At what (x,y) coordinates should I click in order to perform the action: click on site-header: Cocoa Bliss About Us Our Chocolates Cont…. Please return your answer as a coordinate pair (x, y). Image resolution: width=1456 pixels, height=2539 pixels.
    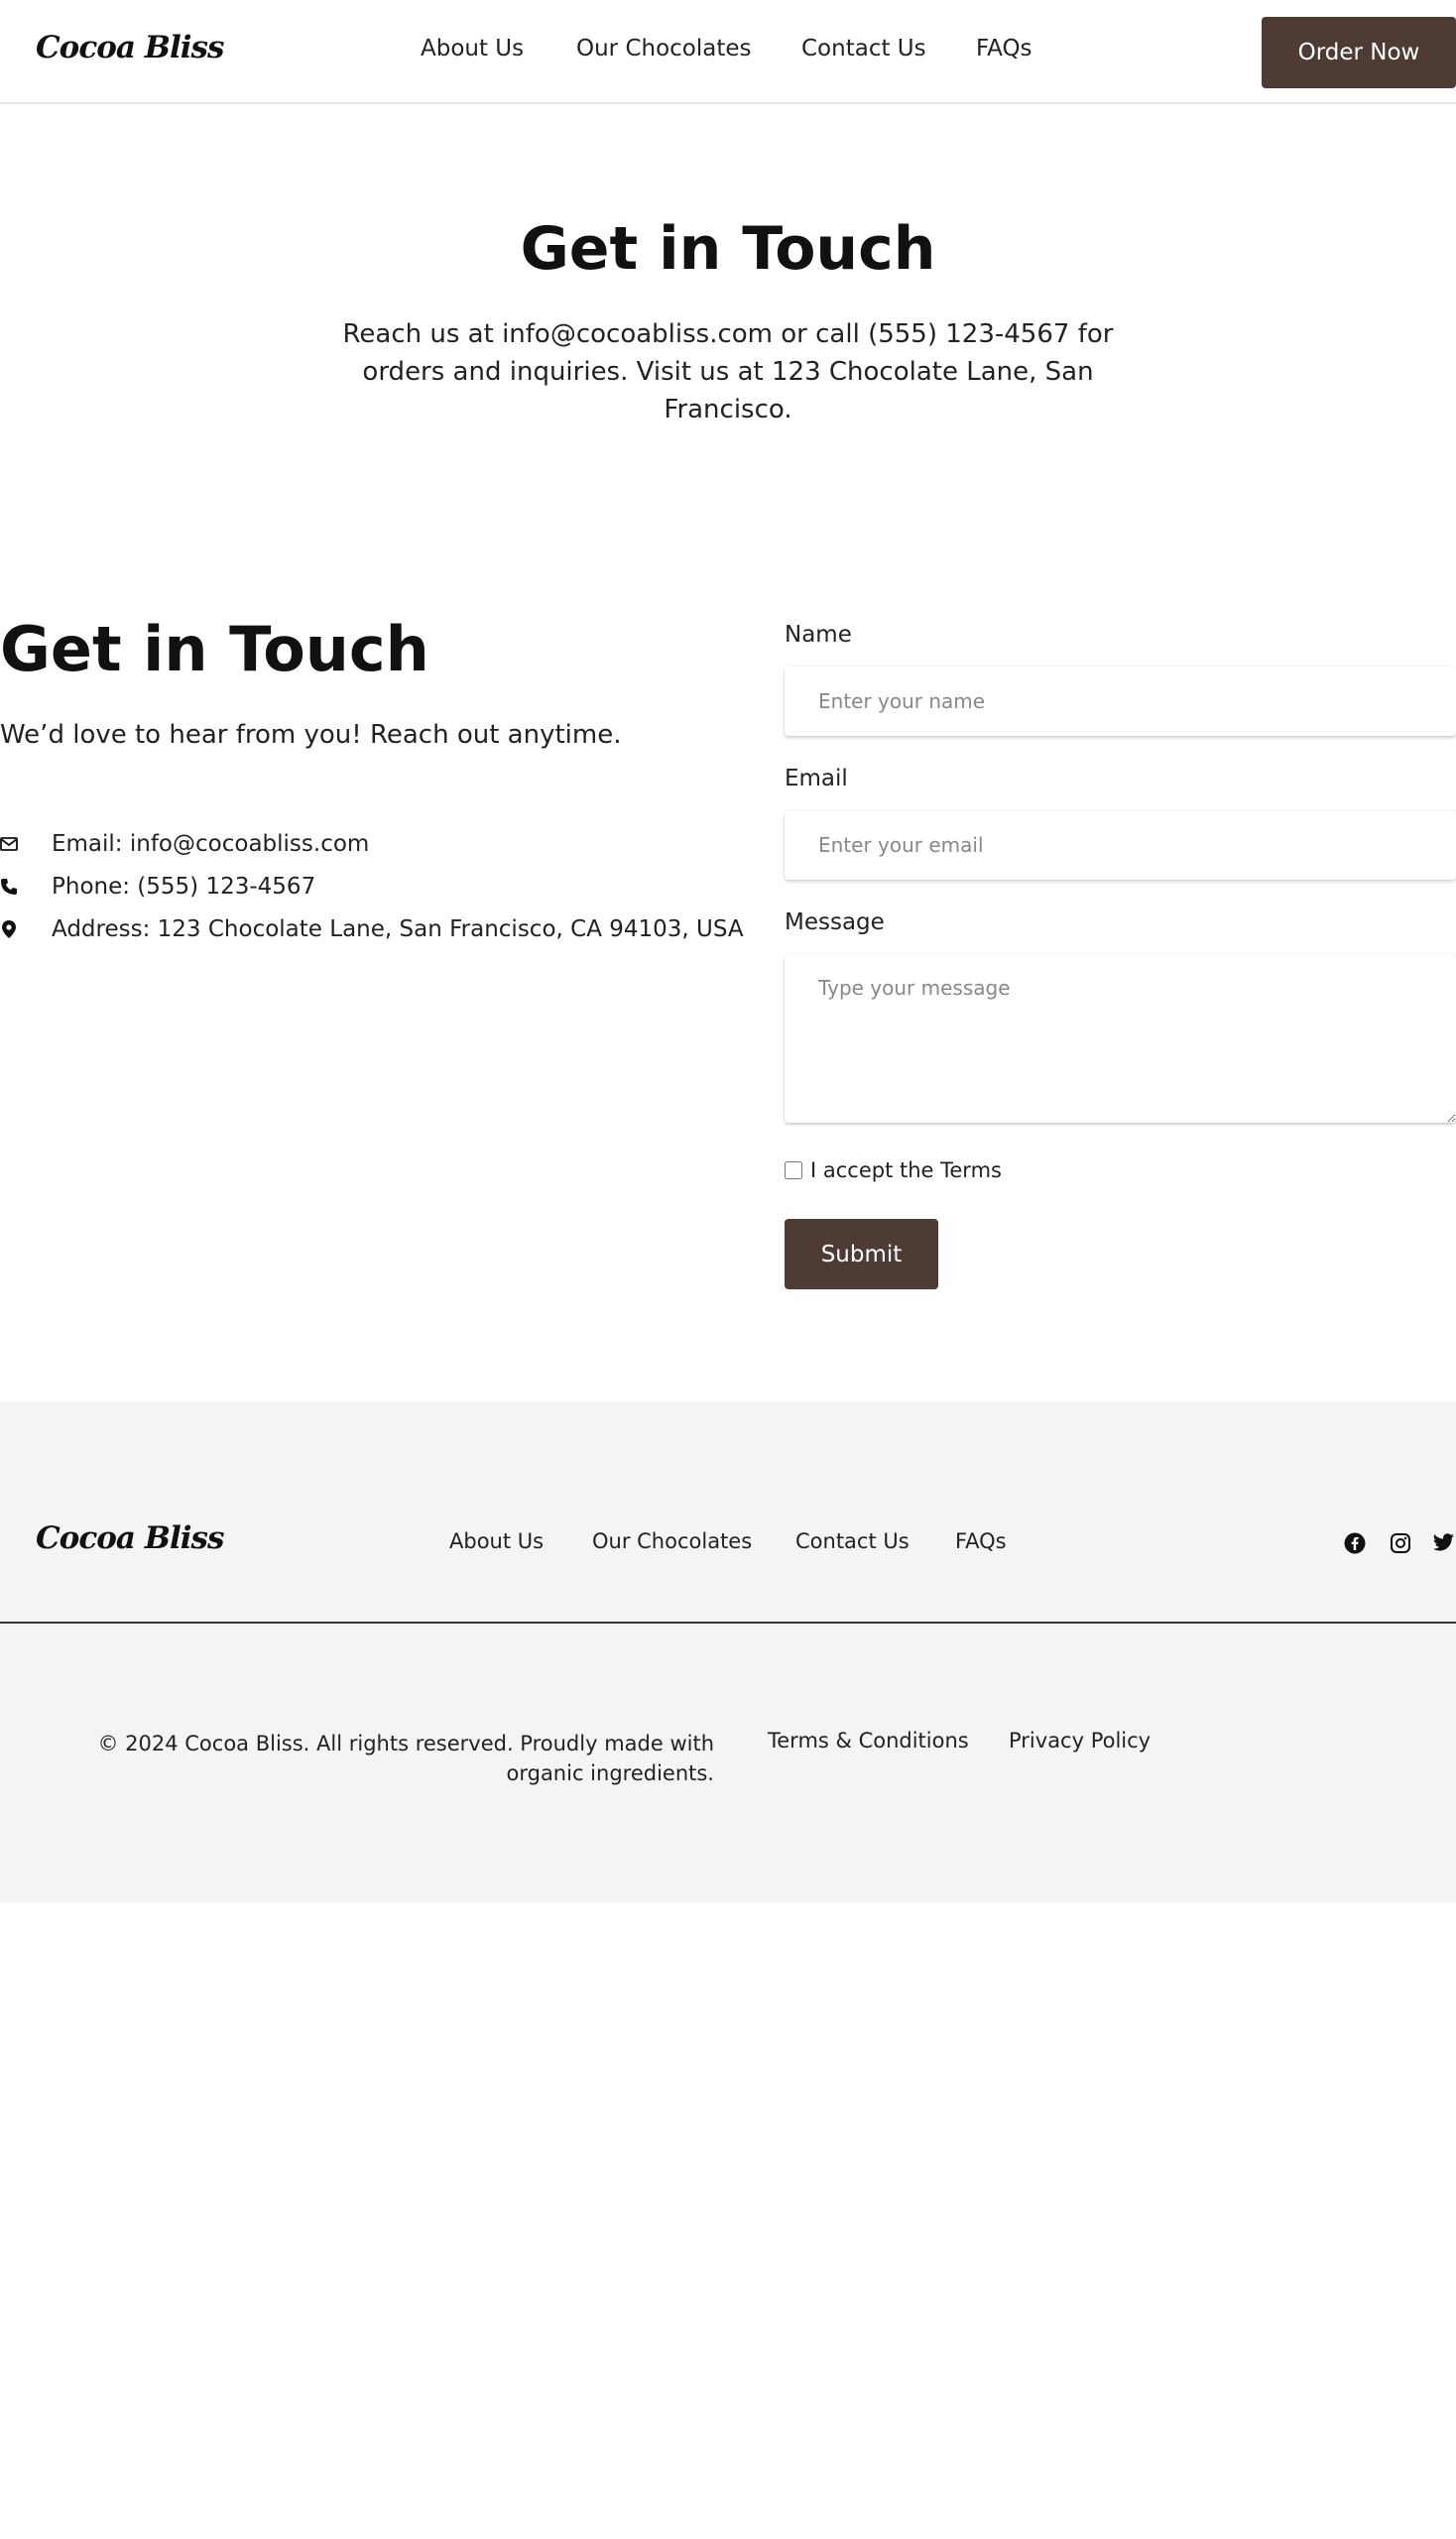
    Looking at the image, I should click on (728, 52).